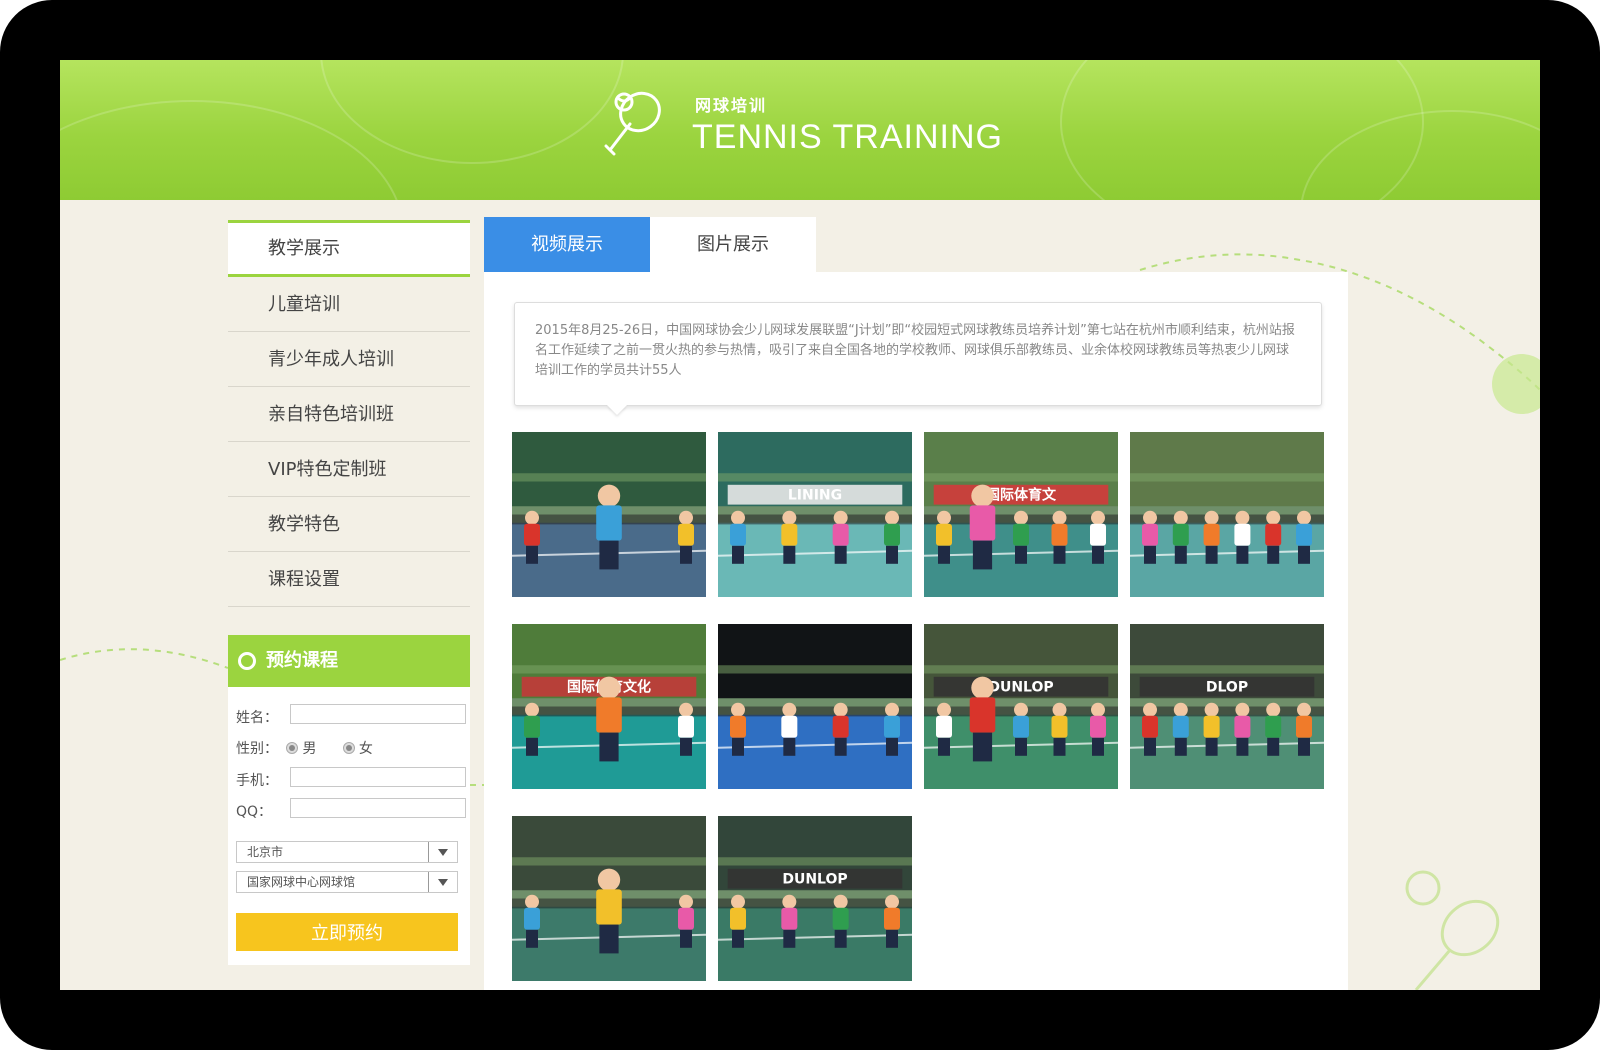 The height and width of the screenshot is (1050, 1600). What do you see at coordinates (609, 898) in the screenshot?
I see `gallery-photo-kid-pink-skirt-coach` at bounding box center [609, 898].